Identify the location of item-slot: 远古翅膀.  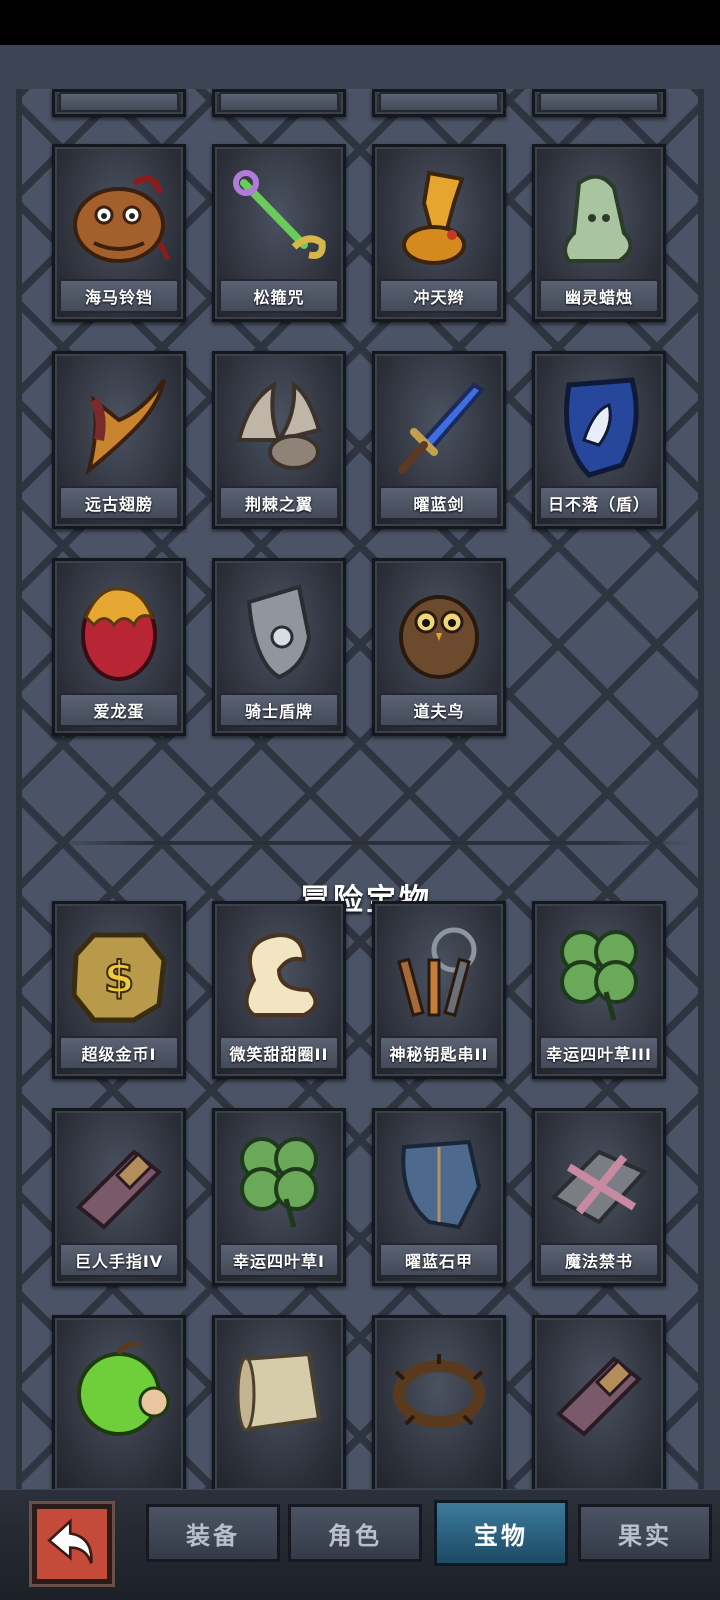
(119, 440).